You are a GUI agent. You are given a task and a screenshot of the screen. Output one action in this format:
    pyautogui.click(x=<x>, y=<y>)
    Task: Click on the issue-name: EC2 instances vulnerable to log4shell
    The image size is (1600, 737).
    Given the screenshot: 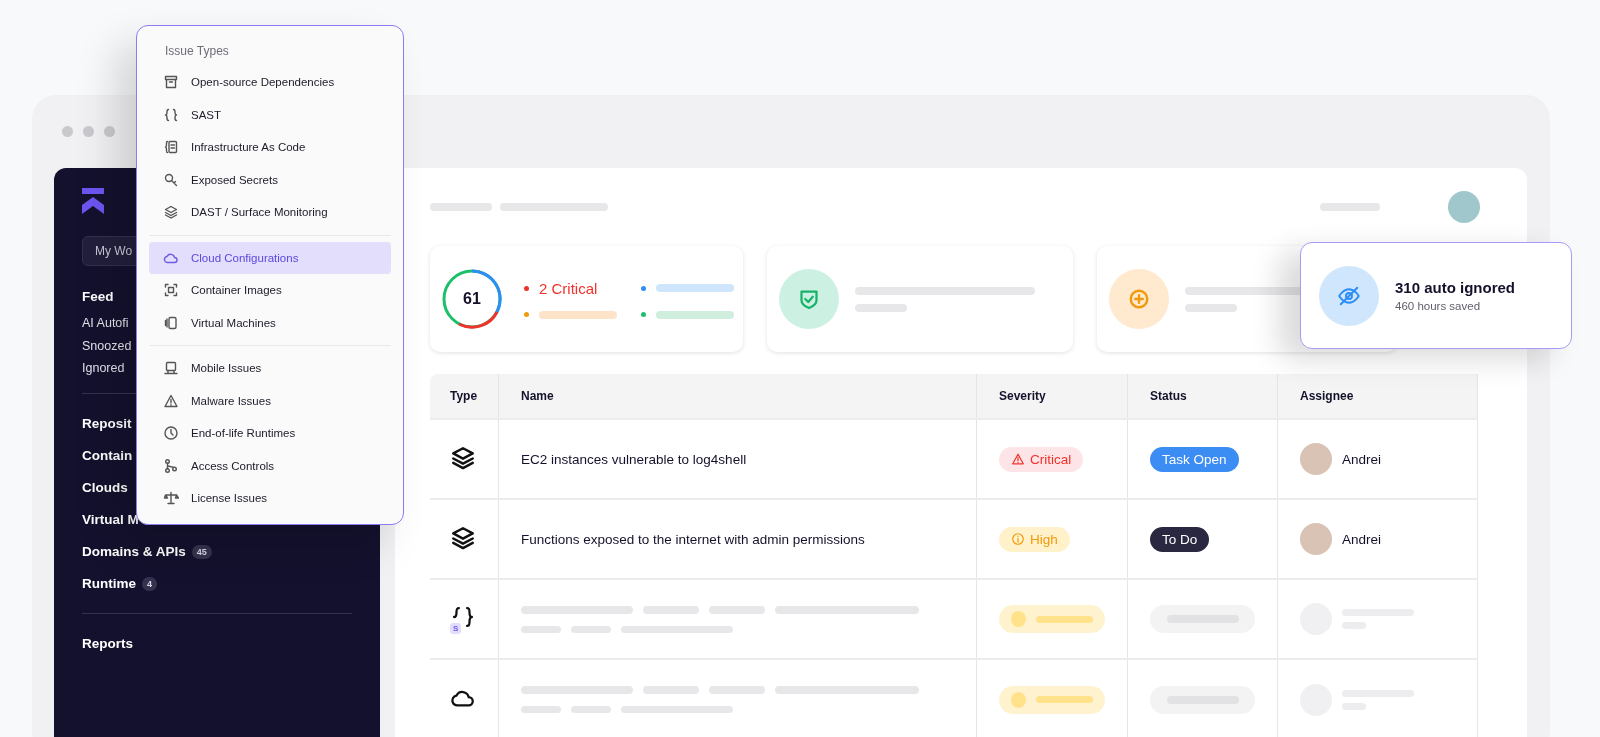 What is the action you would take?
    pyautogui.click(x=737, y=459)
    